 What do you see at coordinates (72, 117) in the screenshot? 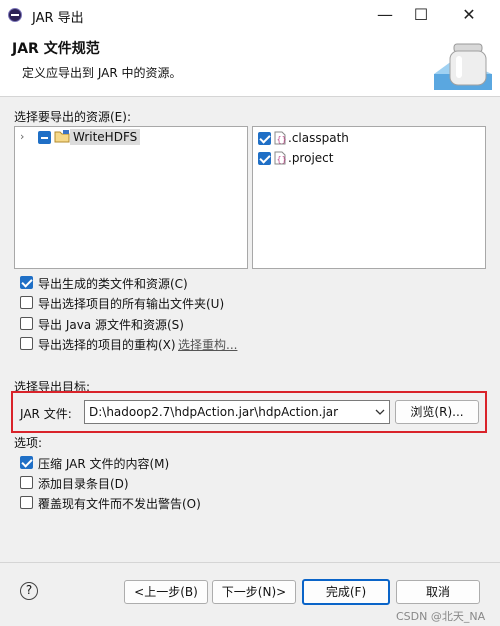
I see `resources-label: 选择要导出的资源(E):` at bounding box center [72, 117].